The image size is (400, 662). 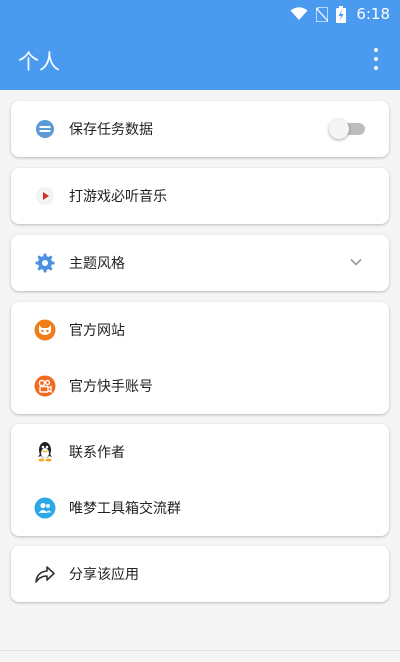 What do you see at coordinates (299, 13) in the screenshot?
I see `wifi-icon` at bounding box center [299, 13].